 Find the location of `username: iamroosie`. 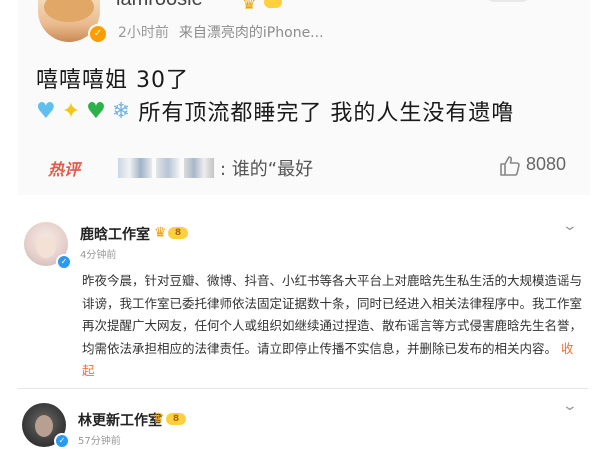

username: iamroosie is located at coordinates (159, 5).